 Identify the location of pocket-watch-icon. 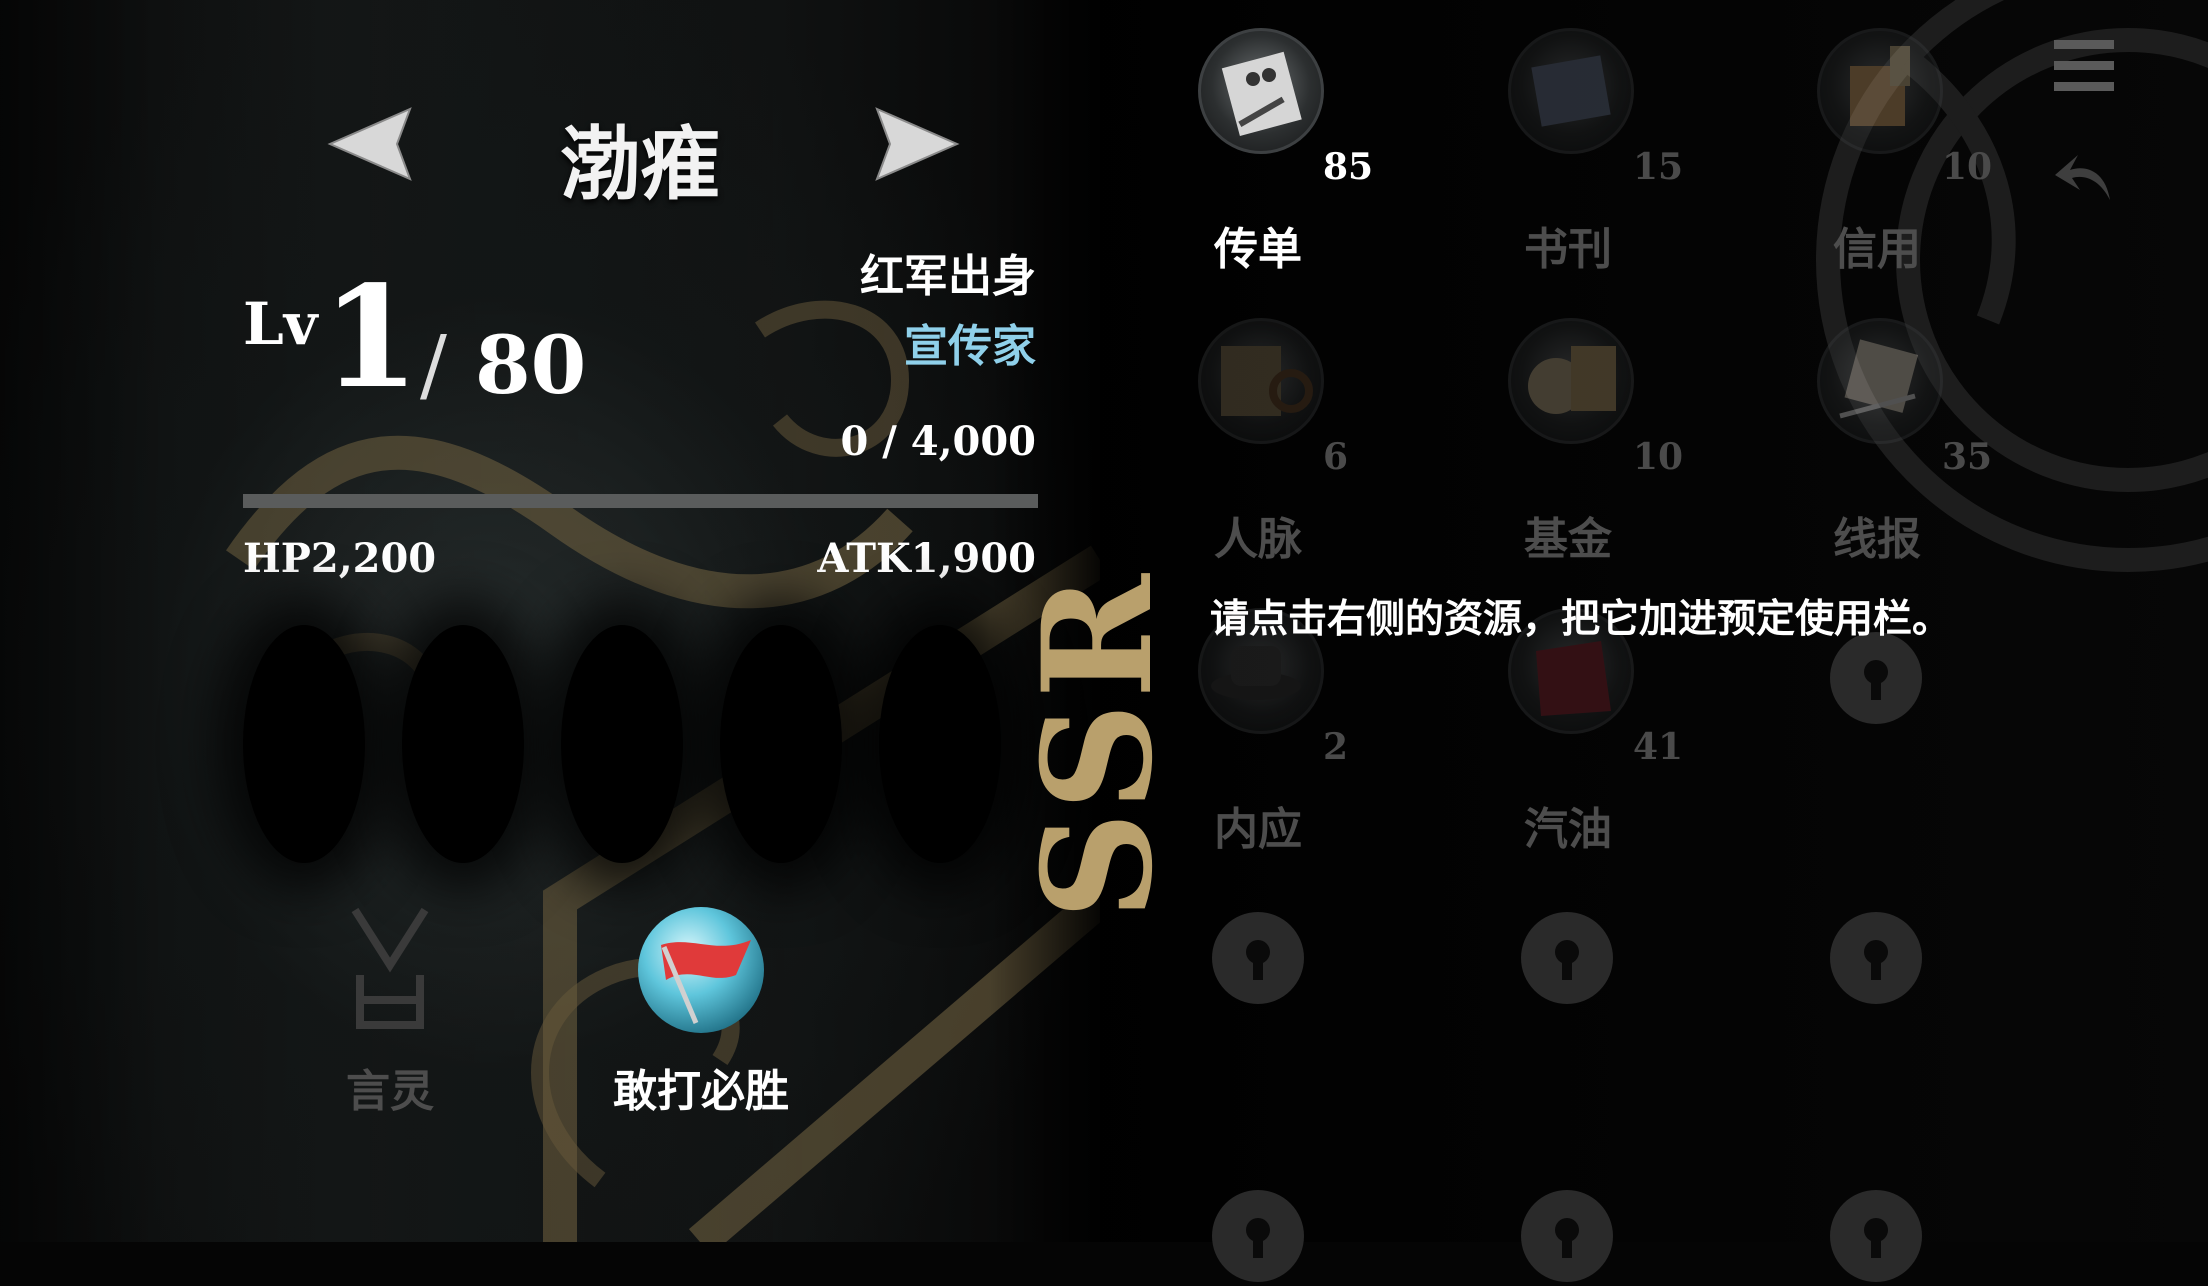
(1571, 381).